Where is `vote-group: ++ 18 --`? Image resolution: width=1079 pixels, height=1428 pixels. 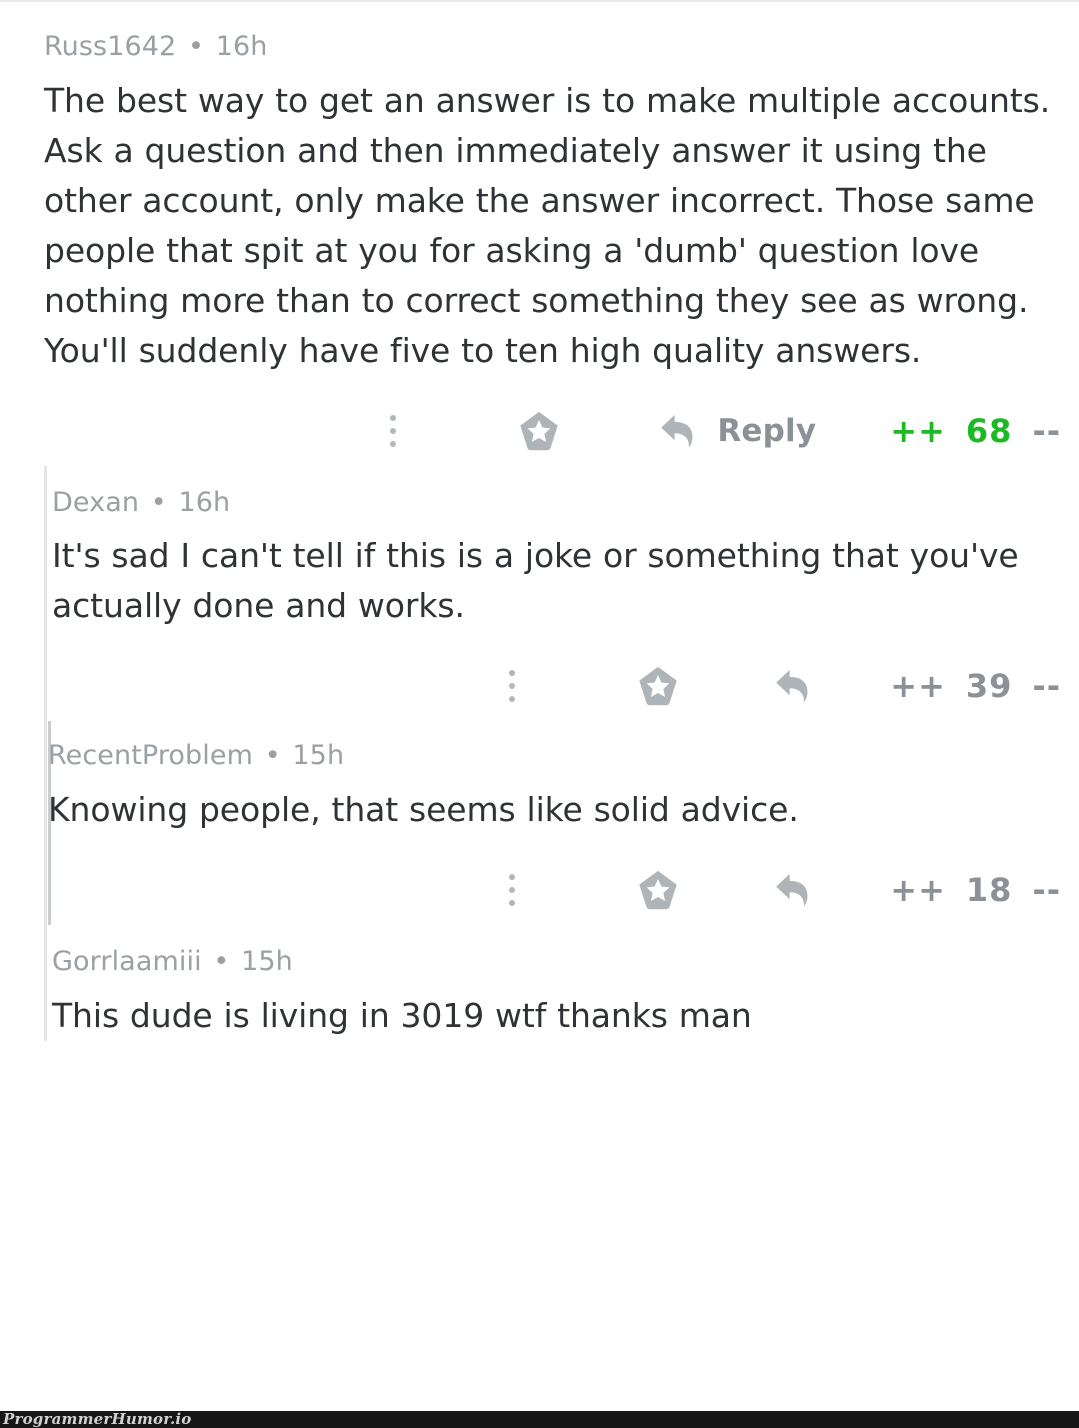 vote-group: ++ 18 -- is located at coordinates (975, 890).